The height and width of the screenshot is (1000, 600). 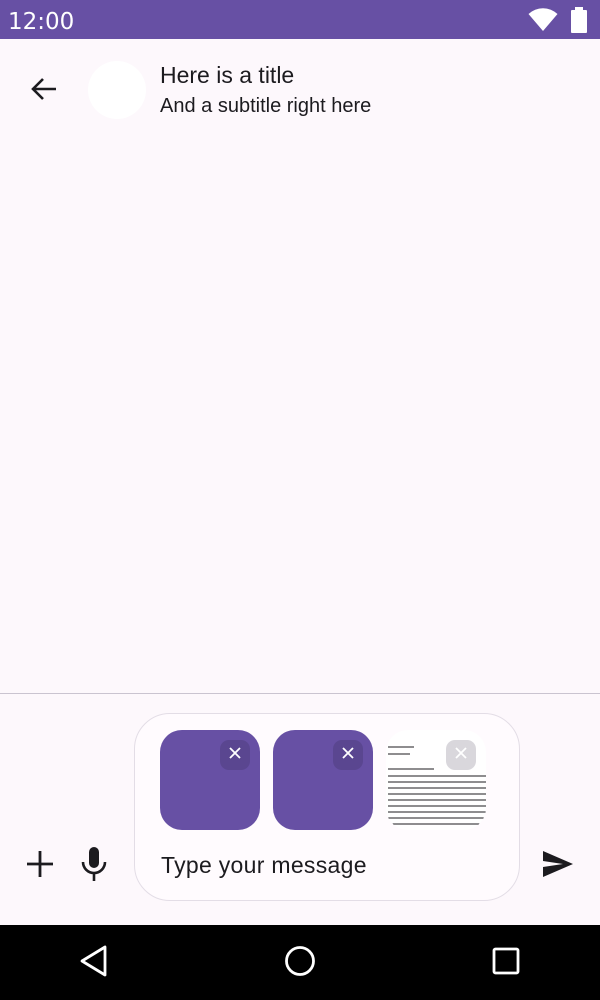 I want to click on battery-icon, so click(x=579, y=22).